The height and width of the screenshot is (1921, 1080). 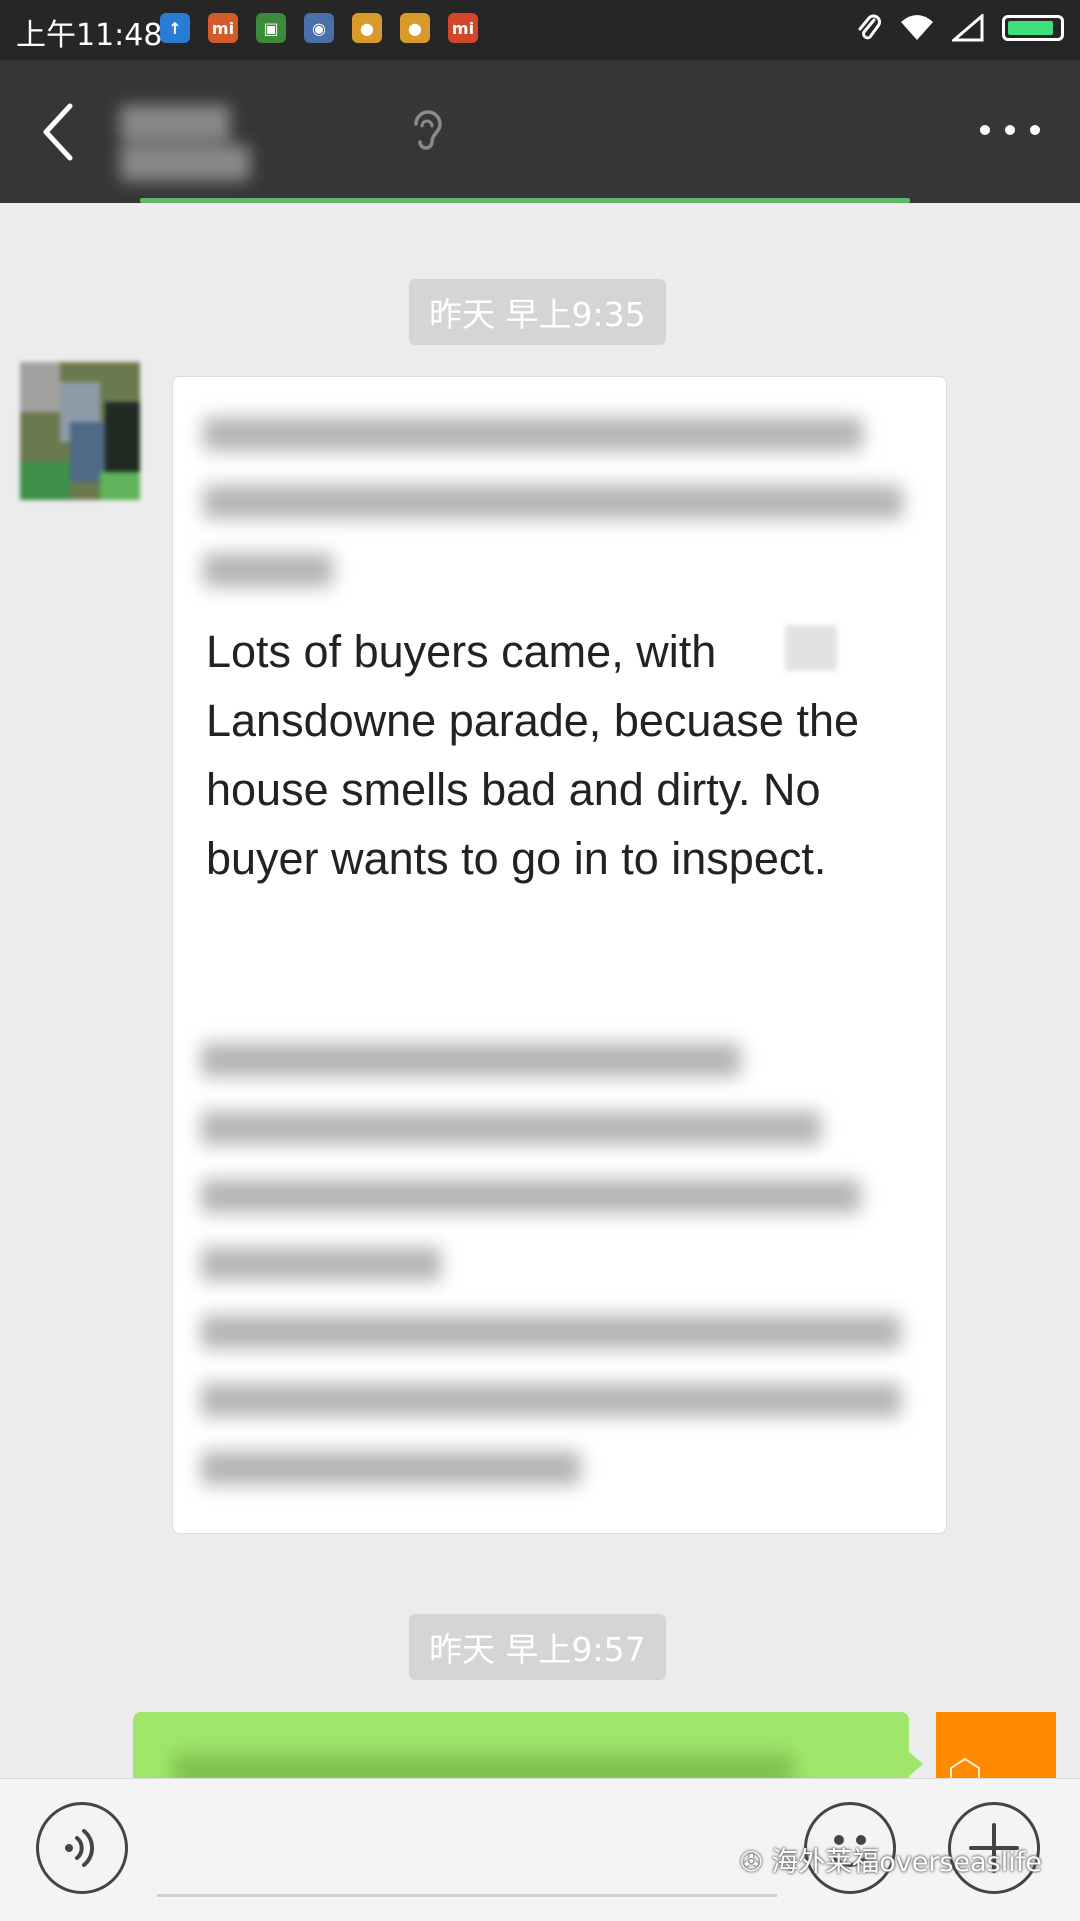 What do you see at coordinates (811, 648) in the screenshot?
I see `redacted-word` at bounding box center [811, 648].